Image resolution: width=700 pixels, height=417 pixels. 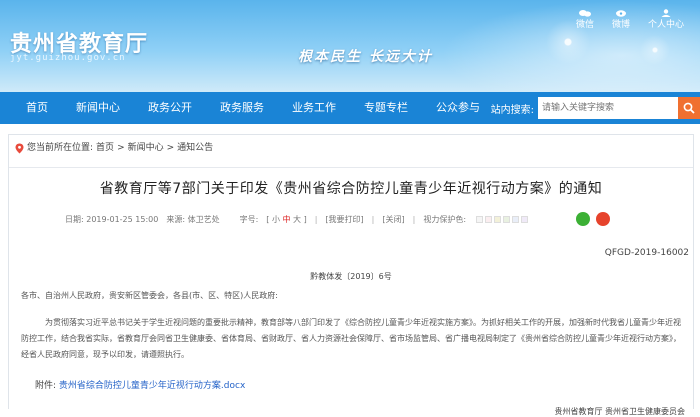 I want to click on nav-item-business: 业务工作, so click(x=314, y=108).